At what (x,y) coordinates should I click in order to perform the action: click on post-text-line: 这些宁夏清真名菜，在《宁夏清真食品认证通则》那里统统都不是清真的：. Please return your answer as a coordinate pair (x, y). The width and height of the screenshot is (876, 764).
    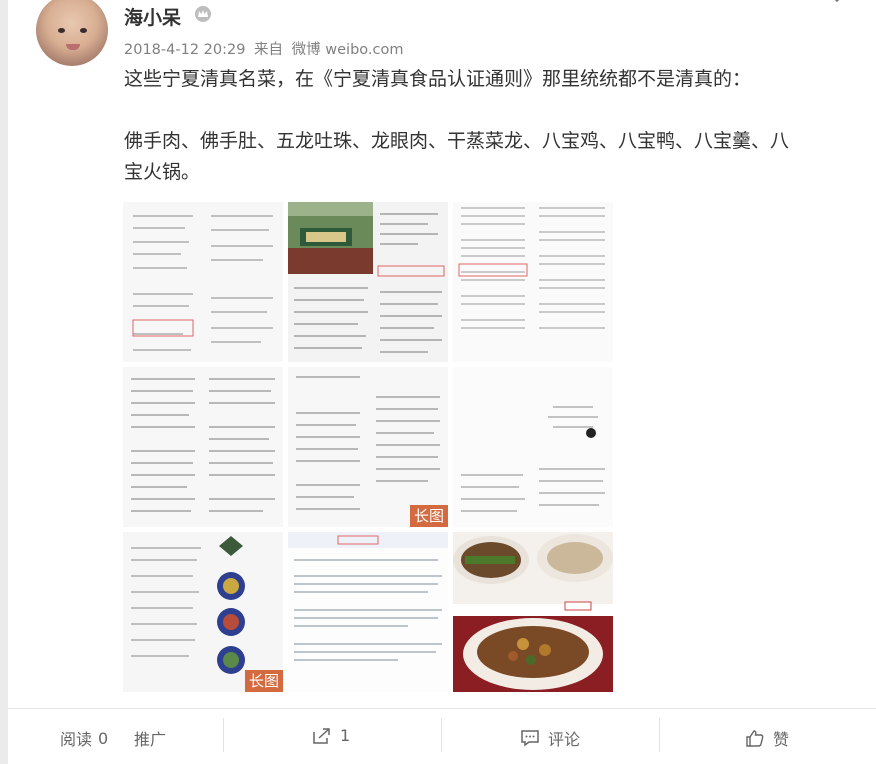
    Looking at the image, I should click on (438, 79).